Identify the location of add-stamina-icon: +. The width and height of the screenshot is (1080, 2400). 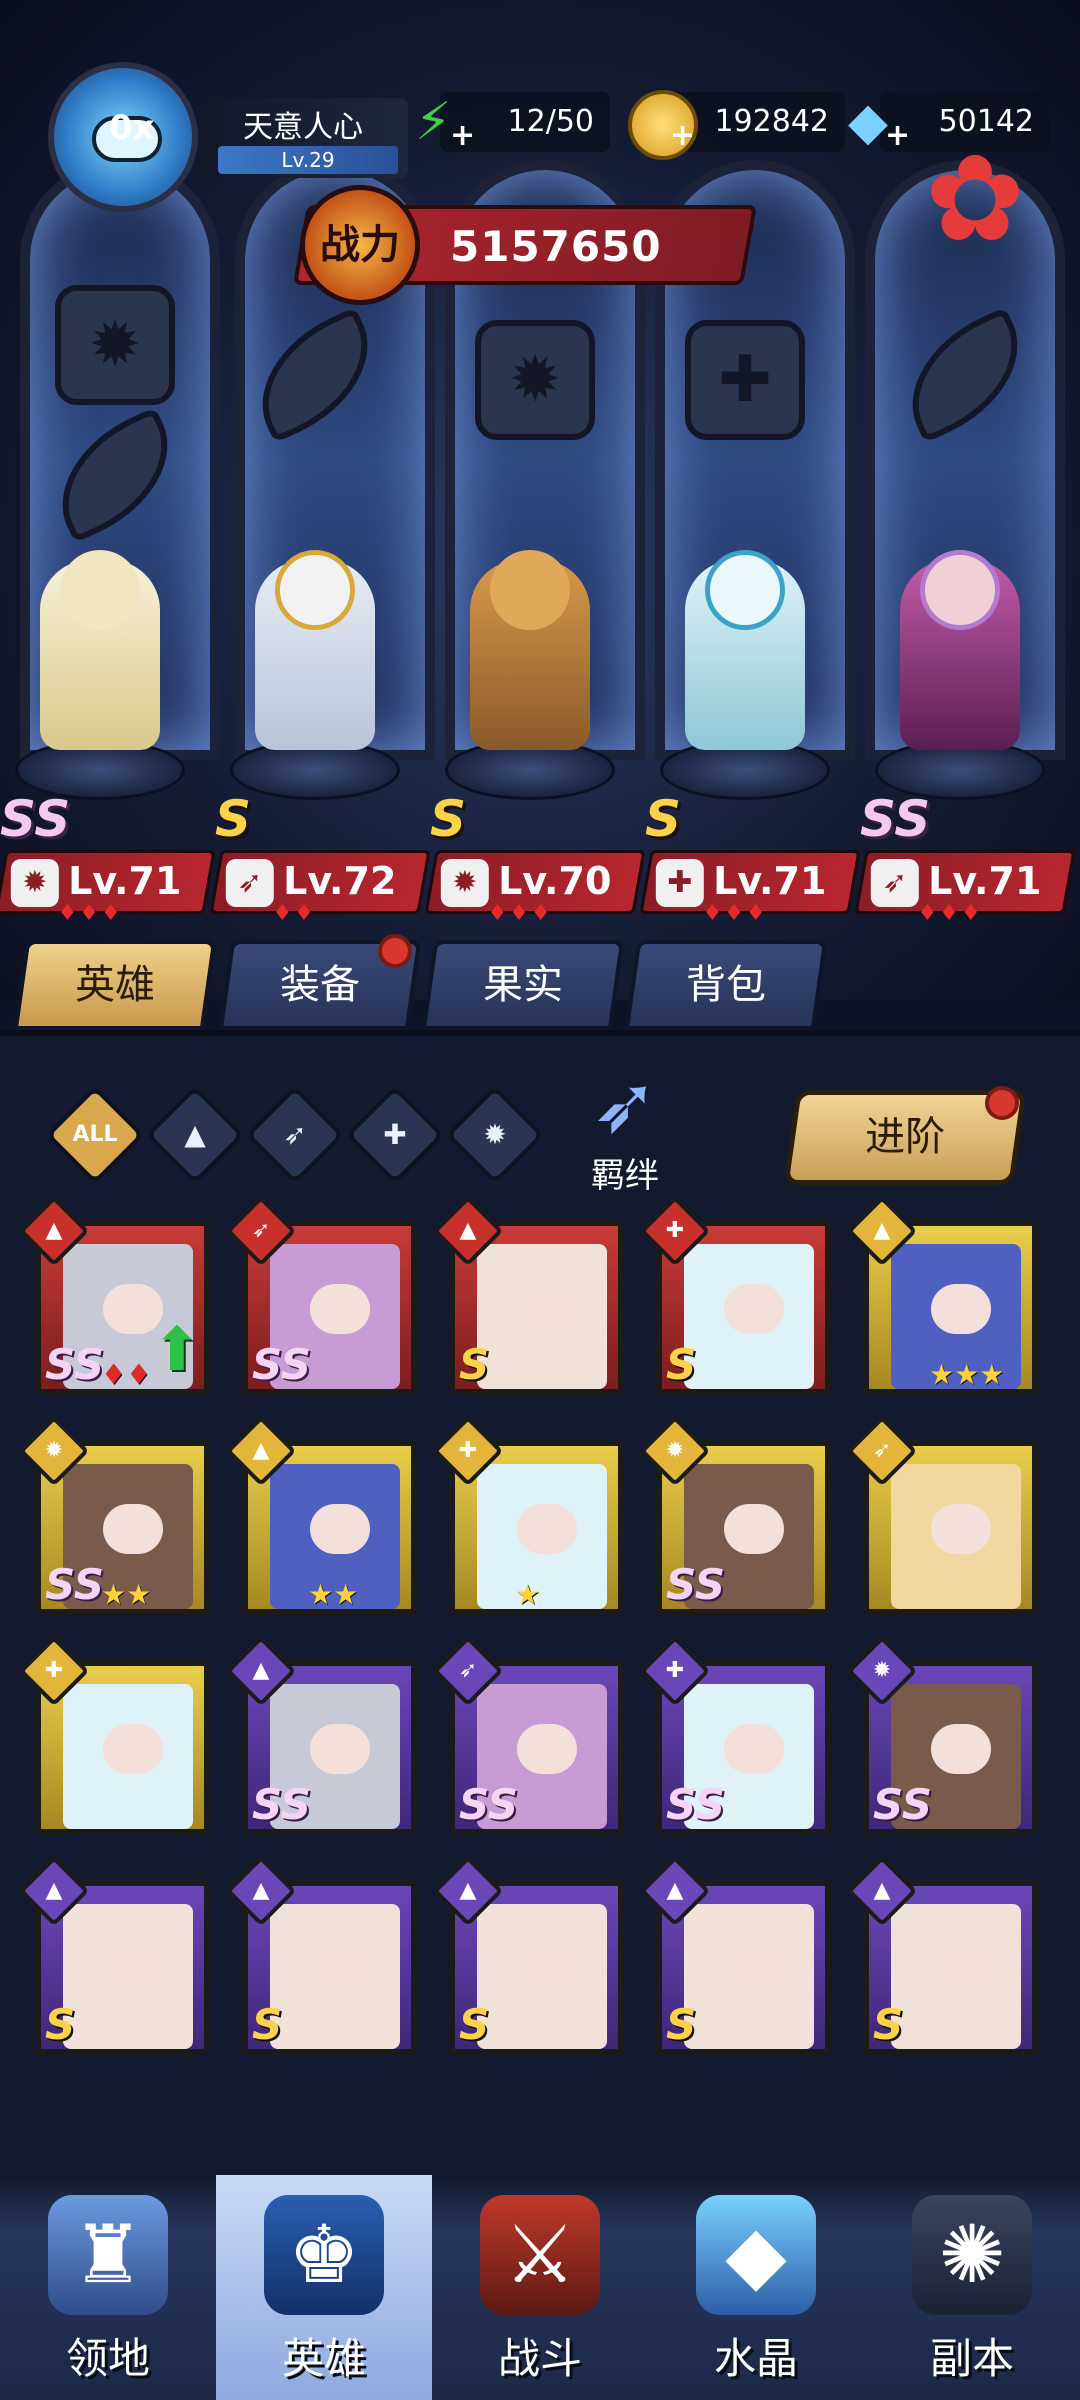
(462, 135).